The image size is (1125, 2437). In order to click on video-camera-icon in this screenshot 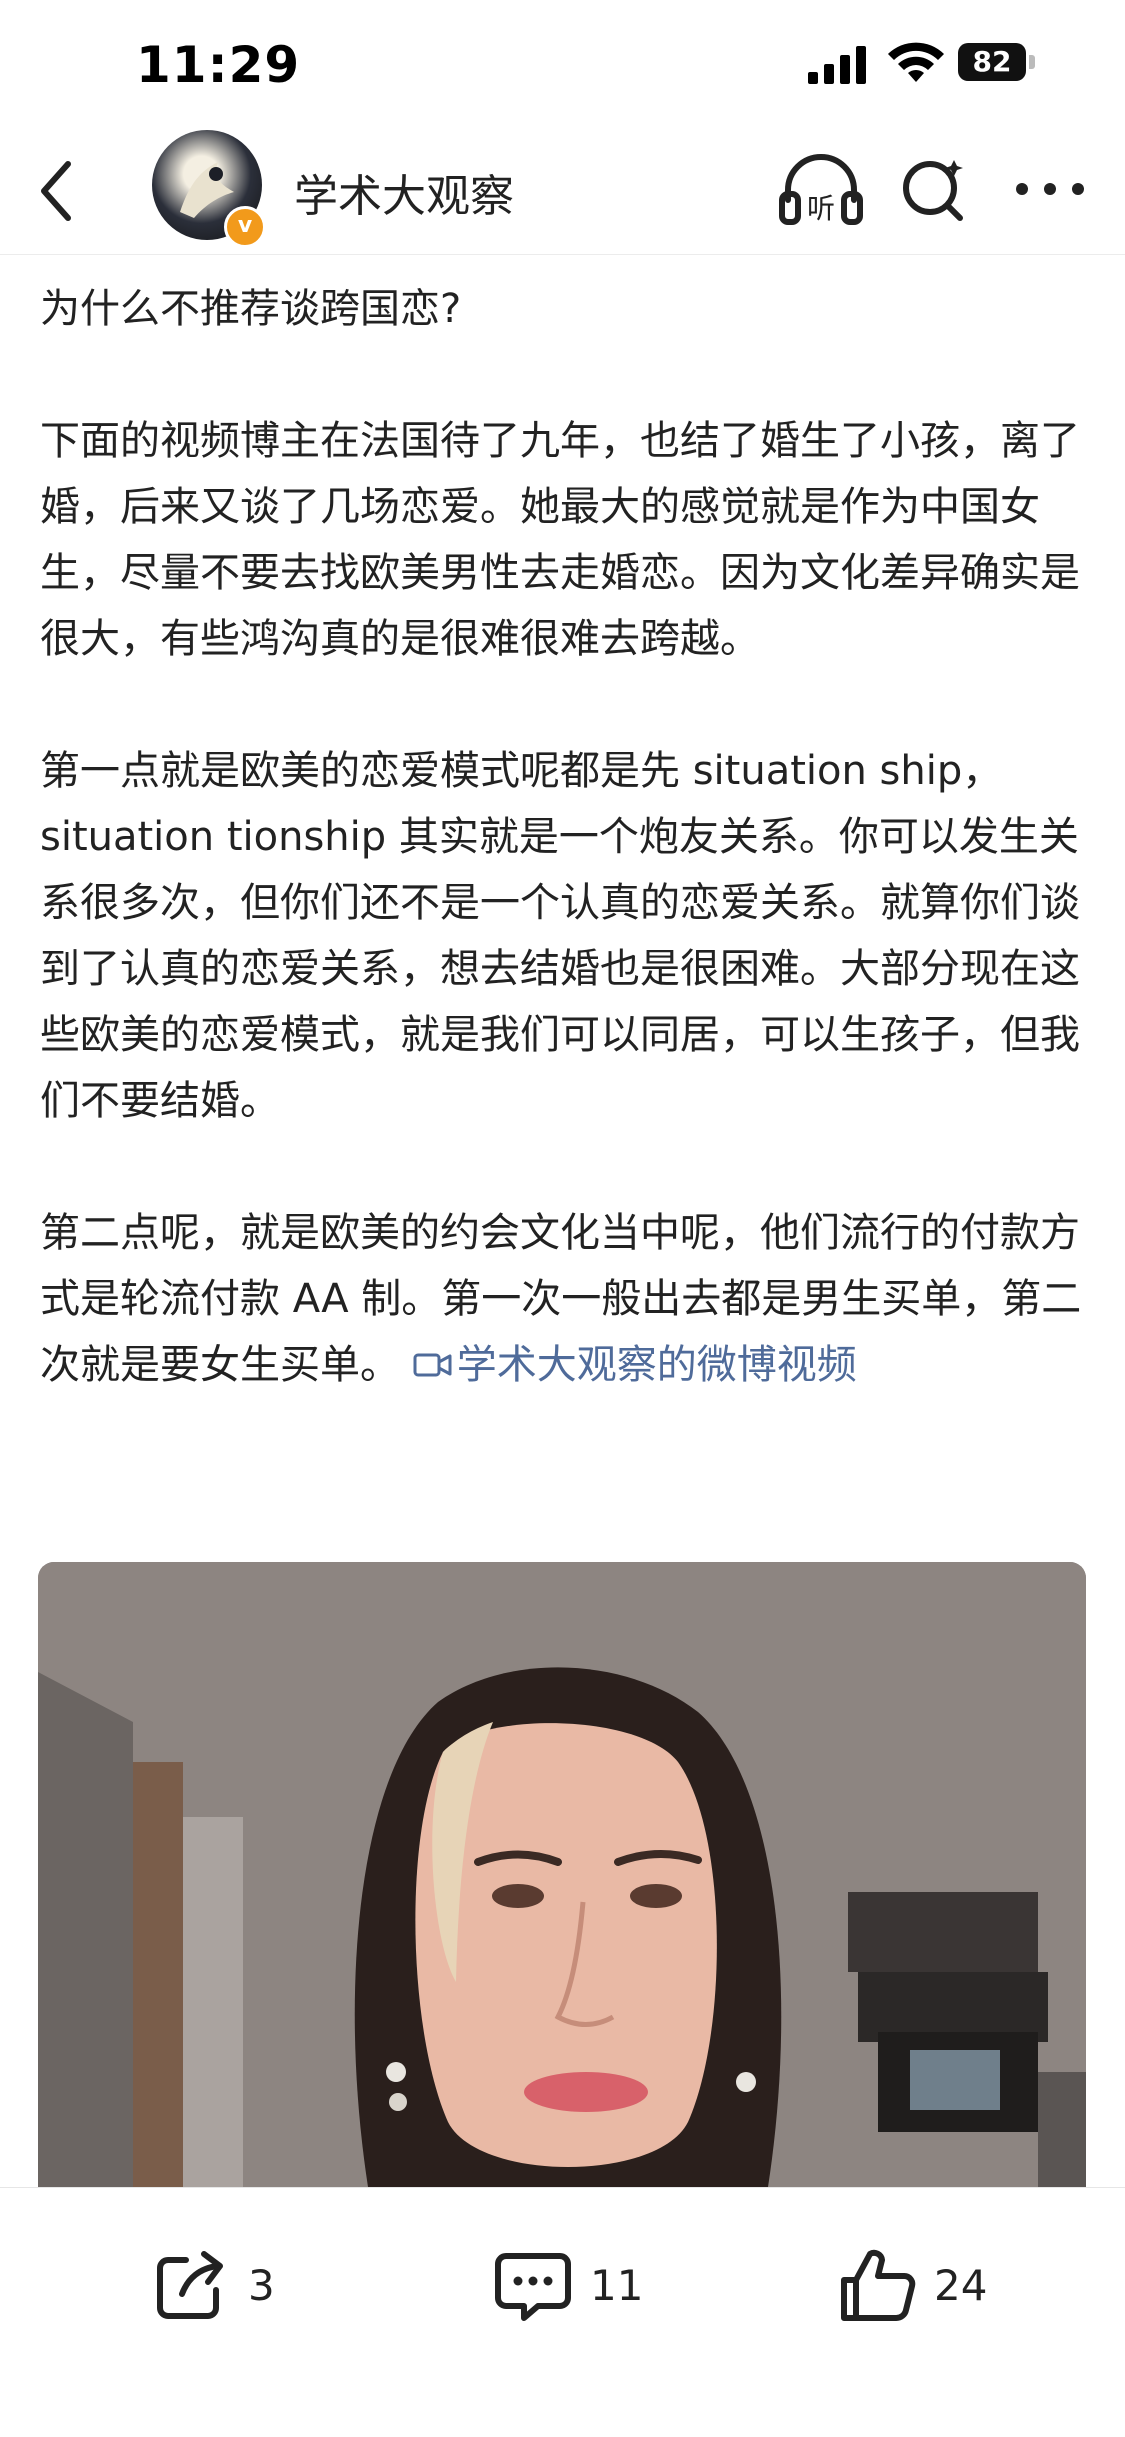, I will do `click(432, 1365)`.